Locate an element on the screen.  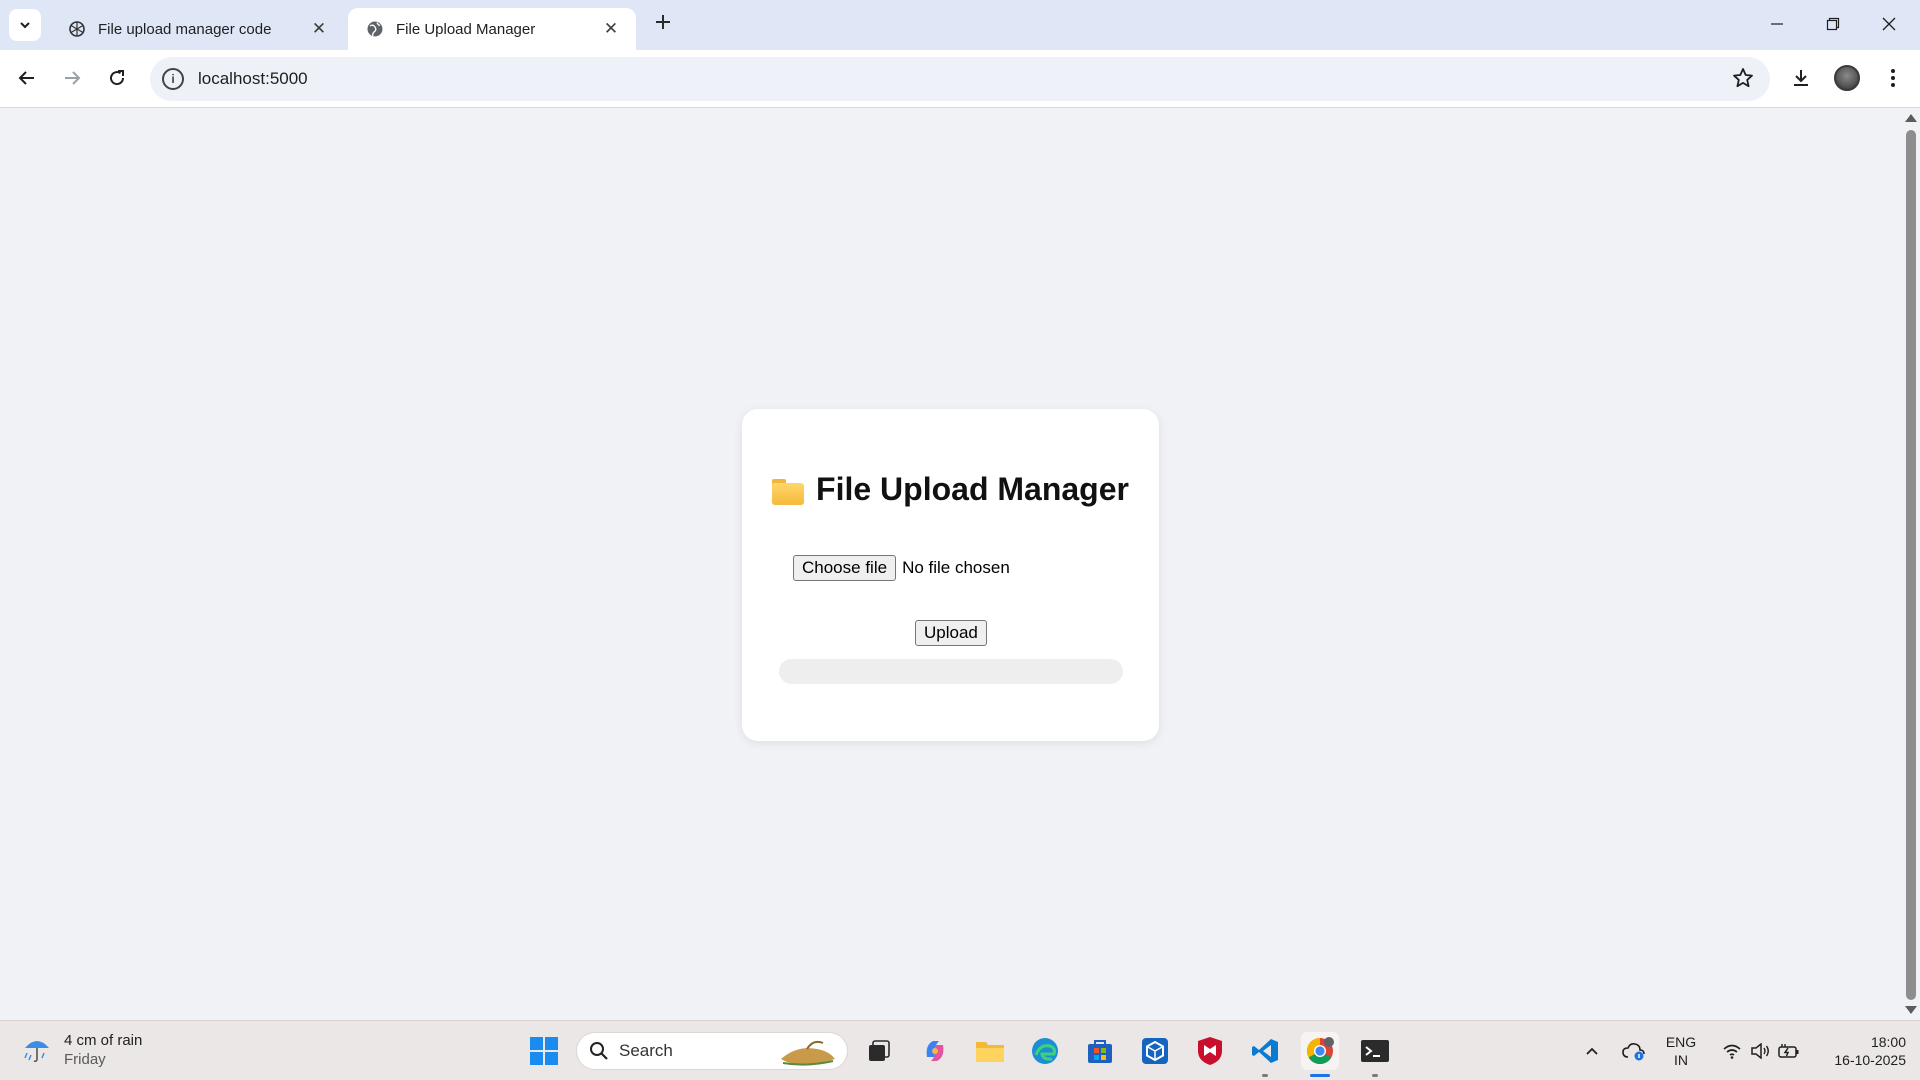
taskbar-mcafee is located at coordinates (1210, 1051).